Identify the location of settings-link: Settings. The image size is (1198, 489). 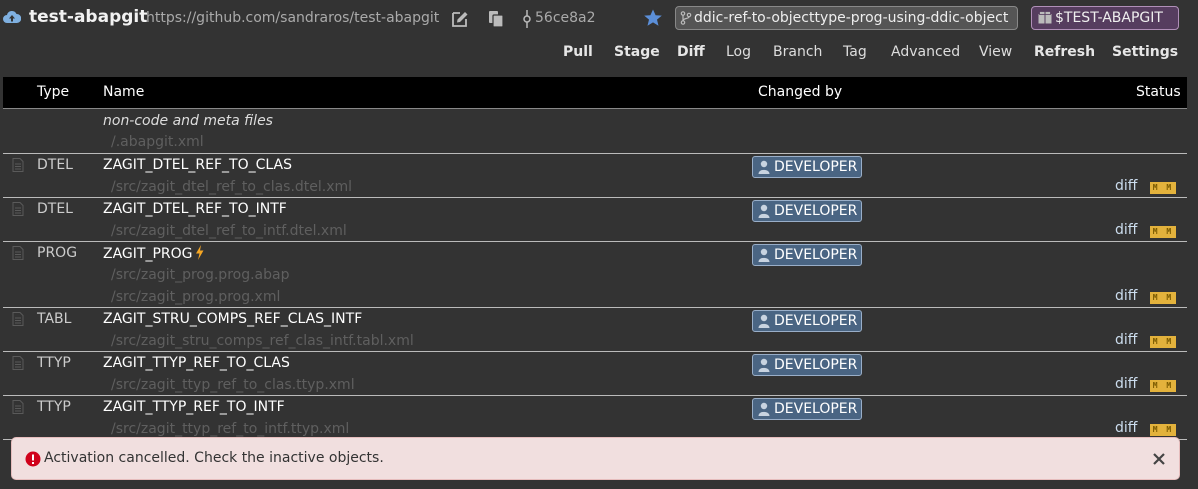
(1145, 52).